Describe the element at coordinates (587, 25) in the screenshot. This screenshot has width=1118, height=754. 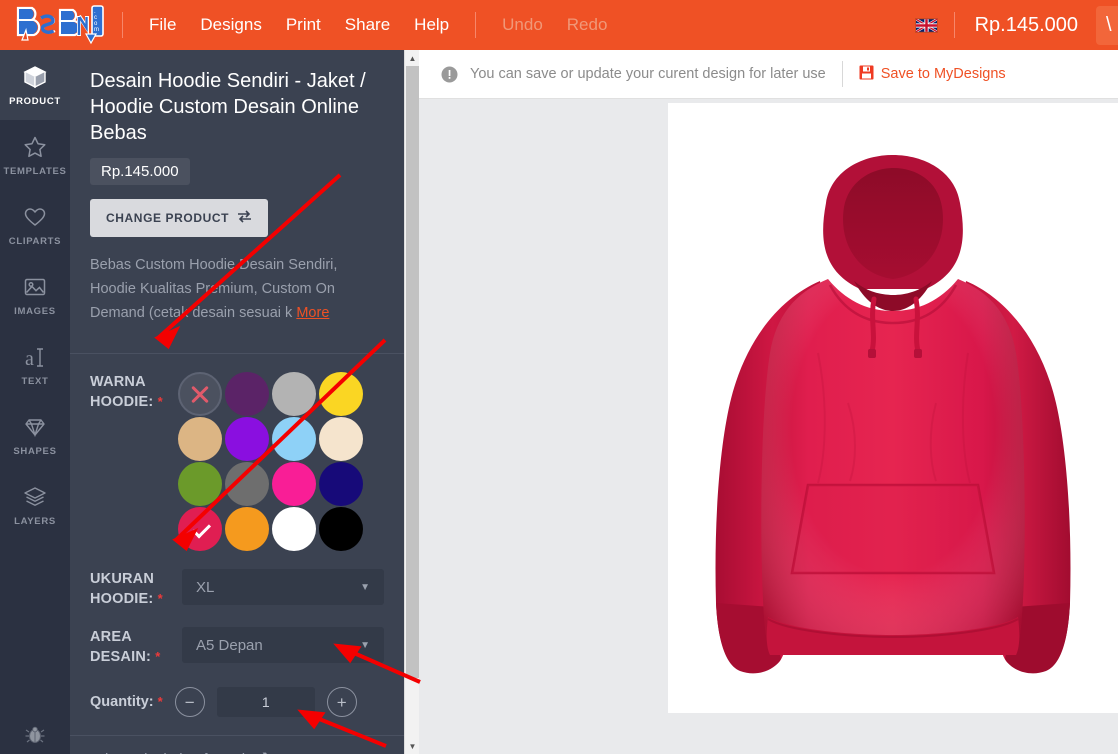
I see `redo-button: Redo` at that location.